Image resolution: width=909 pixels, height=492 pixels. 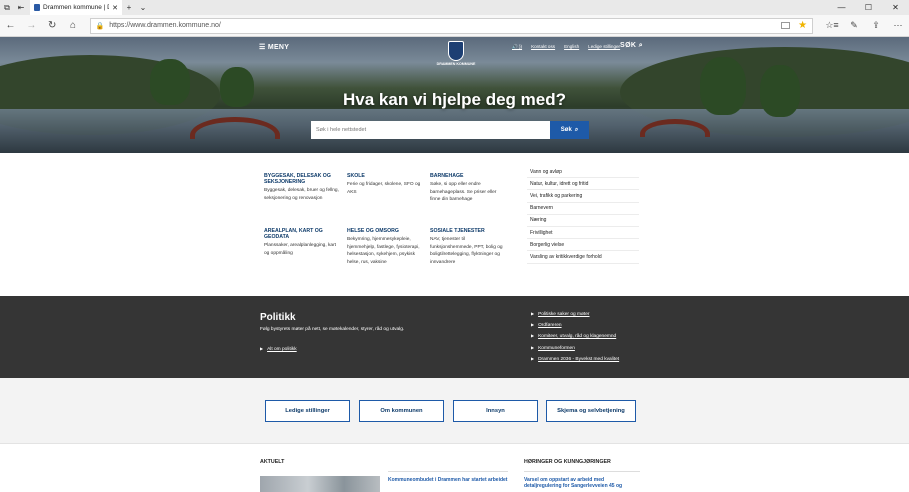 I want to click on share-icon: ⇪, so click(x=876, y=25).